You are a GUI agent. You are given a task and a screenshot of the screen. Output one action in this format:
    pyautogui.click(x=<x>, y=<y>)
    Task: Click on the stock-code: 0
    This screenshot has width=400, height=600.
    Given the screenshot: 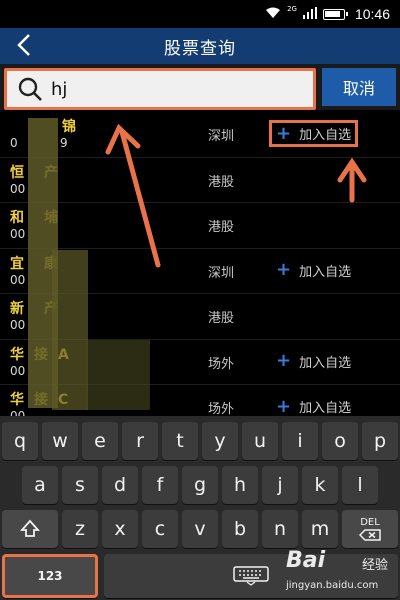 What is the action you would take?
    pyautogui.click(x=14, y=143)
    